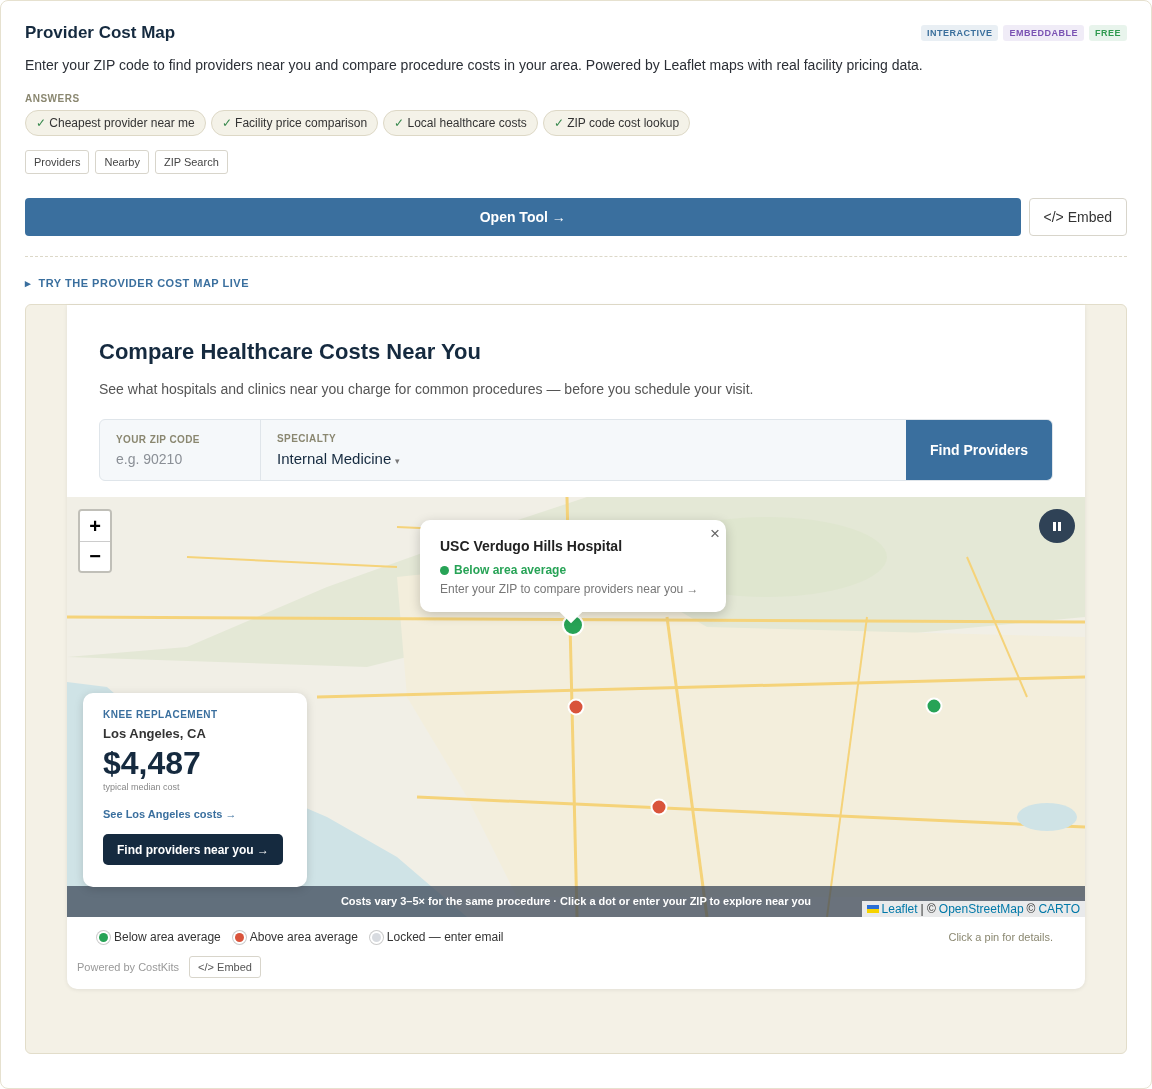 Image resolution: width=1152 pixels, height=1089 pixels. What do you see at coordinates (532, 546) in the screenshot?
I see `popup-title: USC Verdugo Hills Hospital` at bounding box center [532, 546].